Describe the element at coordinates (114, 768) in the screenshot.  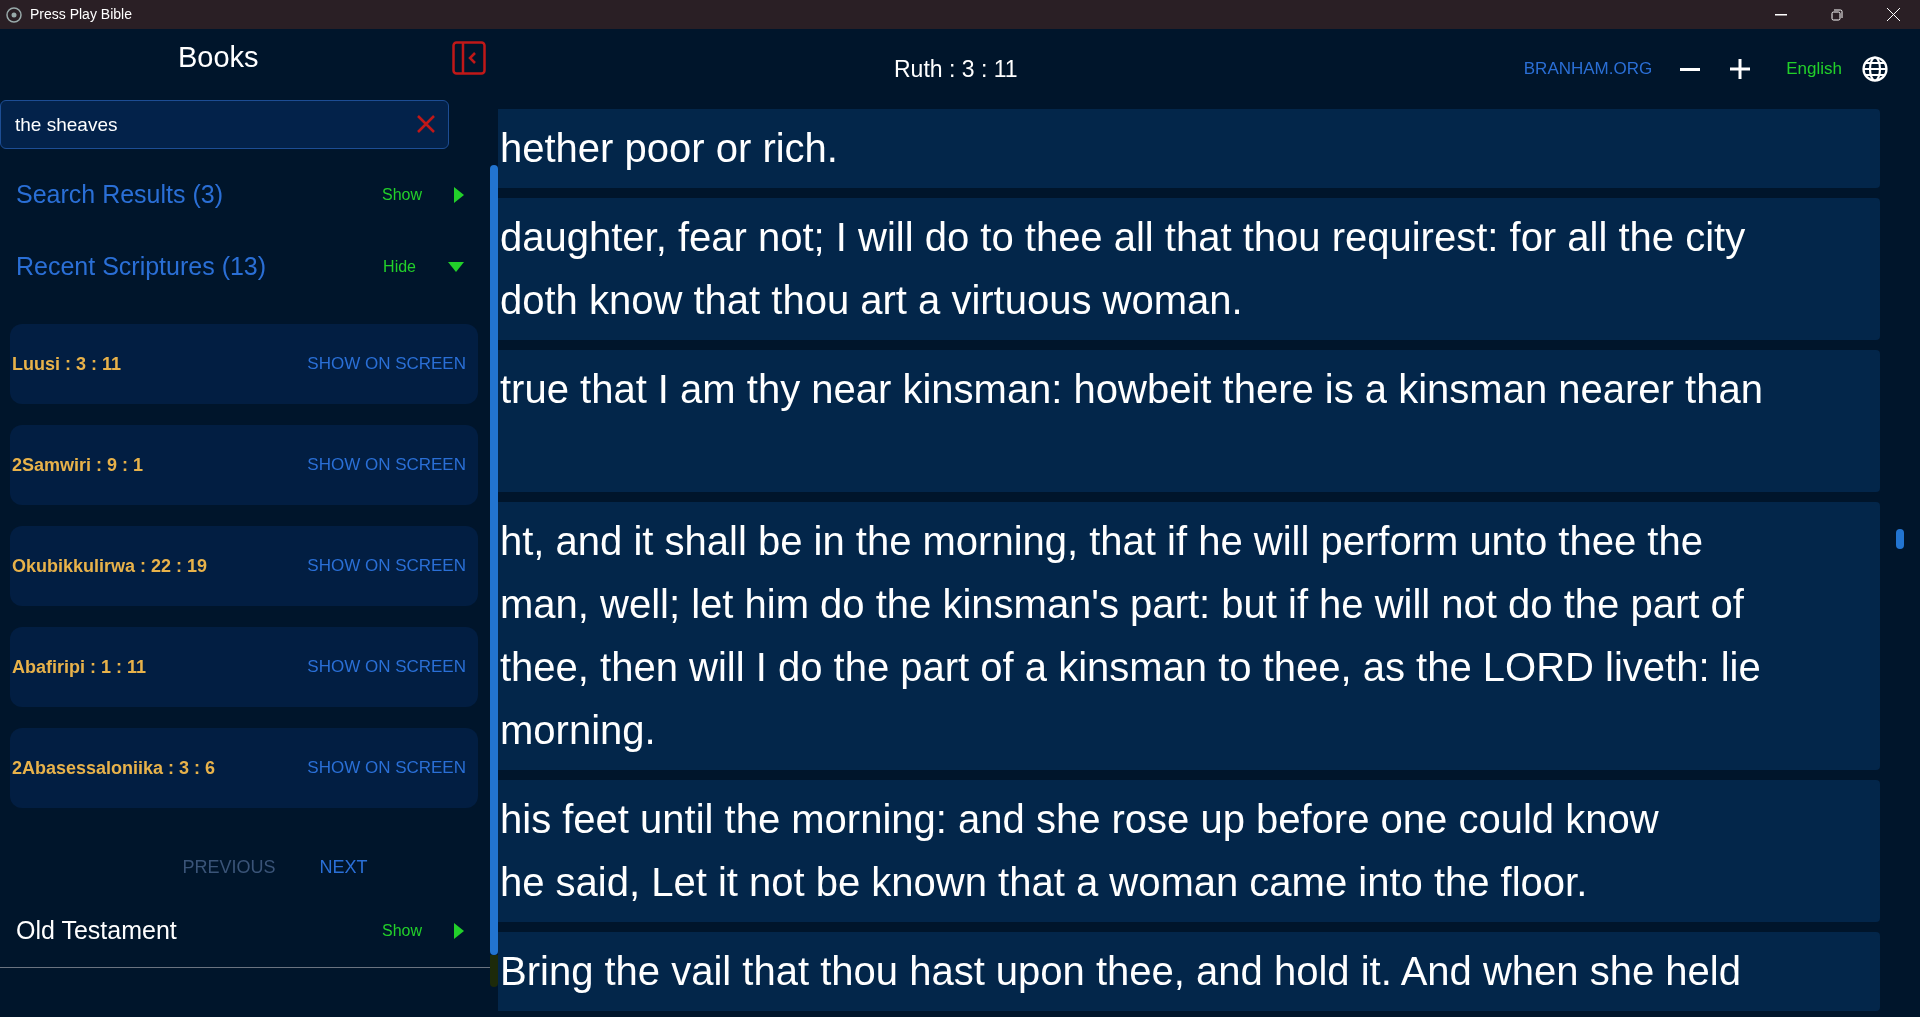
I see `scripture-reference: 2Abasessaloniika : 3 : 6` at that location.